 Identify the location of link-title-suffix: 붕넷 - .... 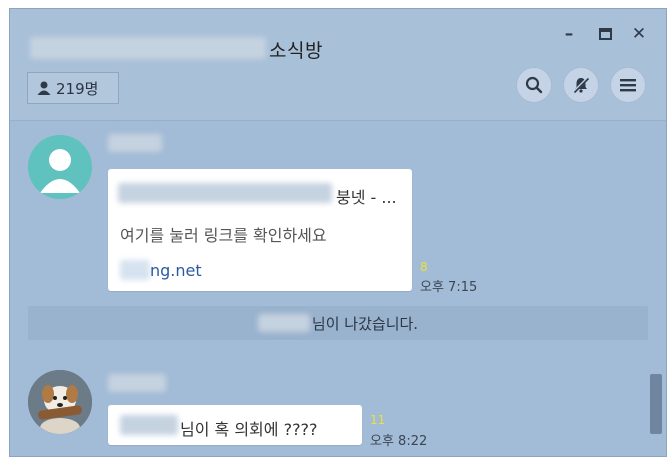
(366, 197).